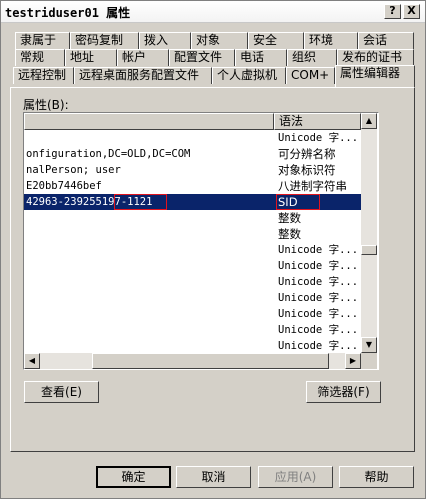 The width and height of the screenshot is (428, 501). I want to click on title-bar: testriduser01 属性 ? X, so click(213, 12).